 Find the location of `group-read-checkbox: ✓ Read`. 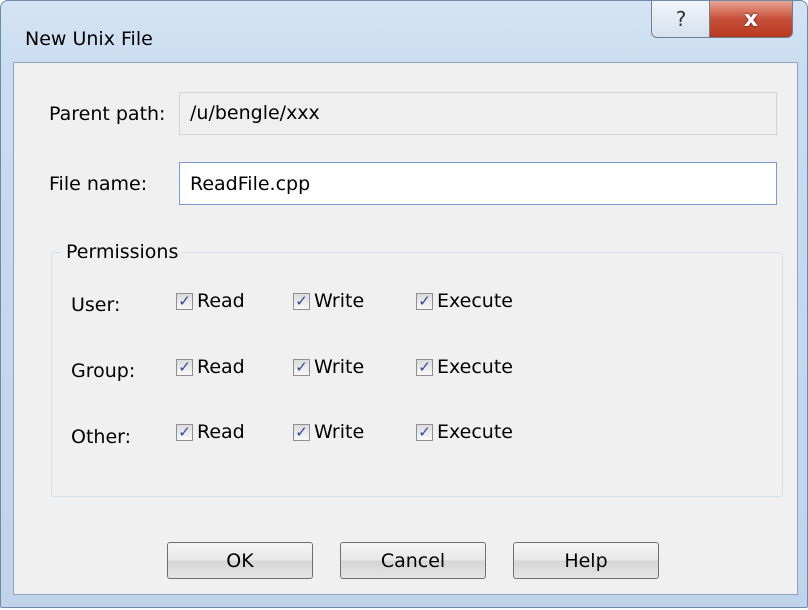

group-read-checkbox: ✓ Read is located at coordinates (210, 367).